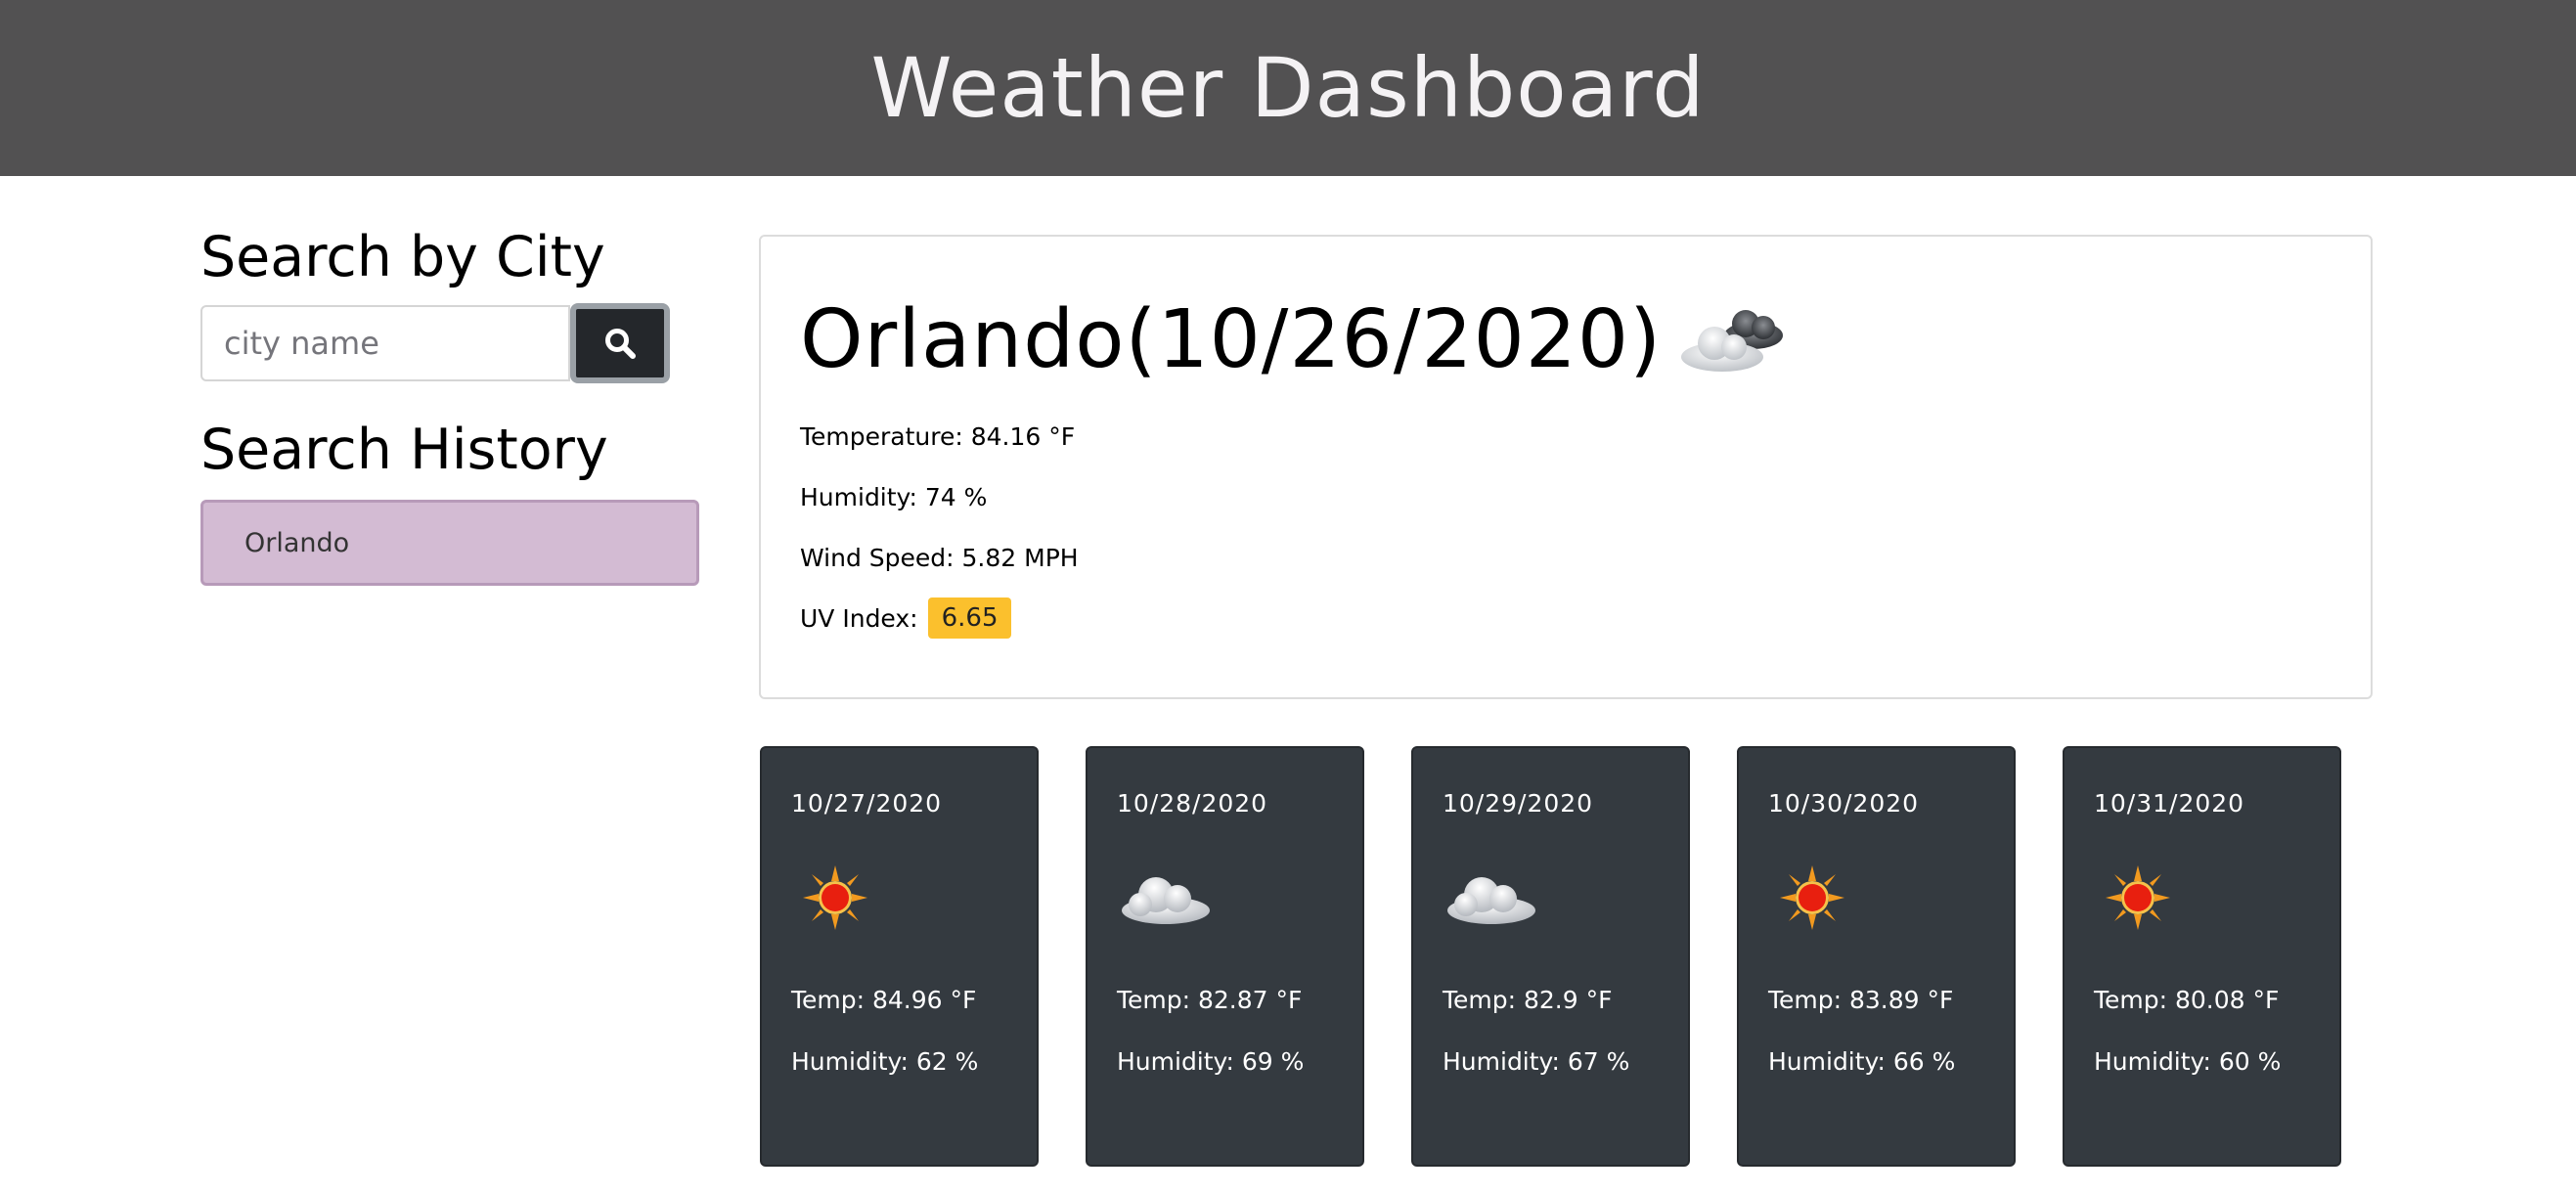  What do you see at coordinates (403, 257) in the screenshot?
I see `search-title: Search by City` at bounding box center [403, 257].